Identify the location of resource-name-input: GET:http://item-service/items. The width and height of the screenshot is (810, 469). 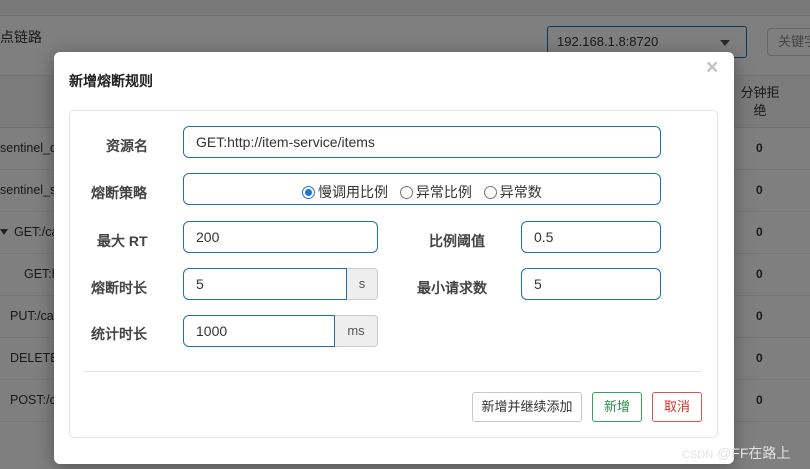
(422, 142).